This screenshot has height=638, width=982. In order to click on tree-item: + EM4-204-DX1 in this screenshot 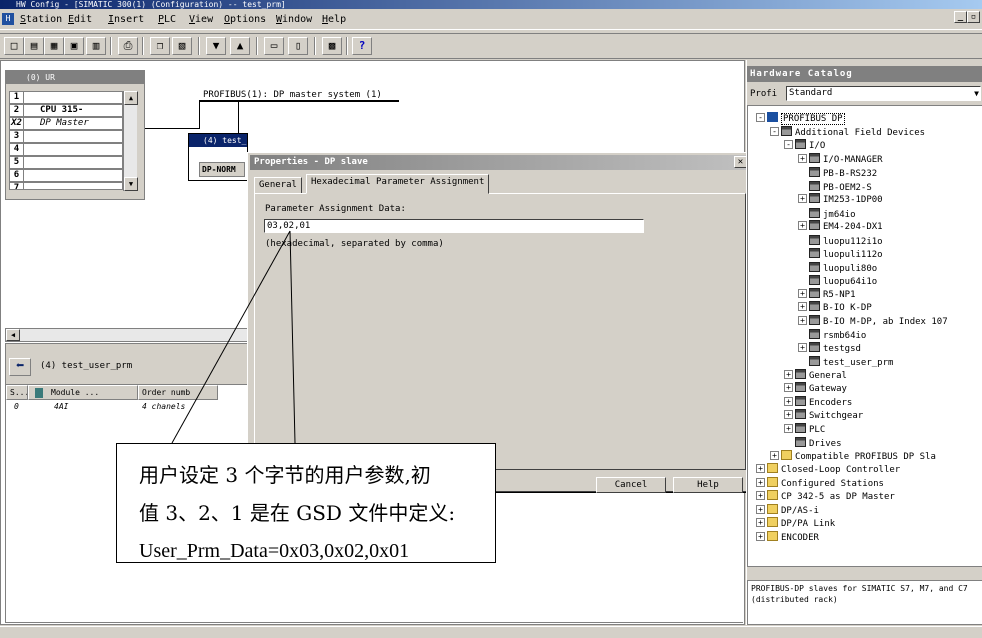, I will do `click(840, 226)`.